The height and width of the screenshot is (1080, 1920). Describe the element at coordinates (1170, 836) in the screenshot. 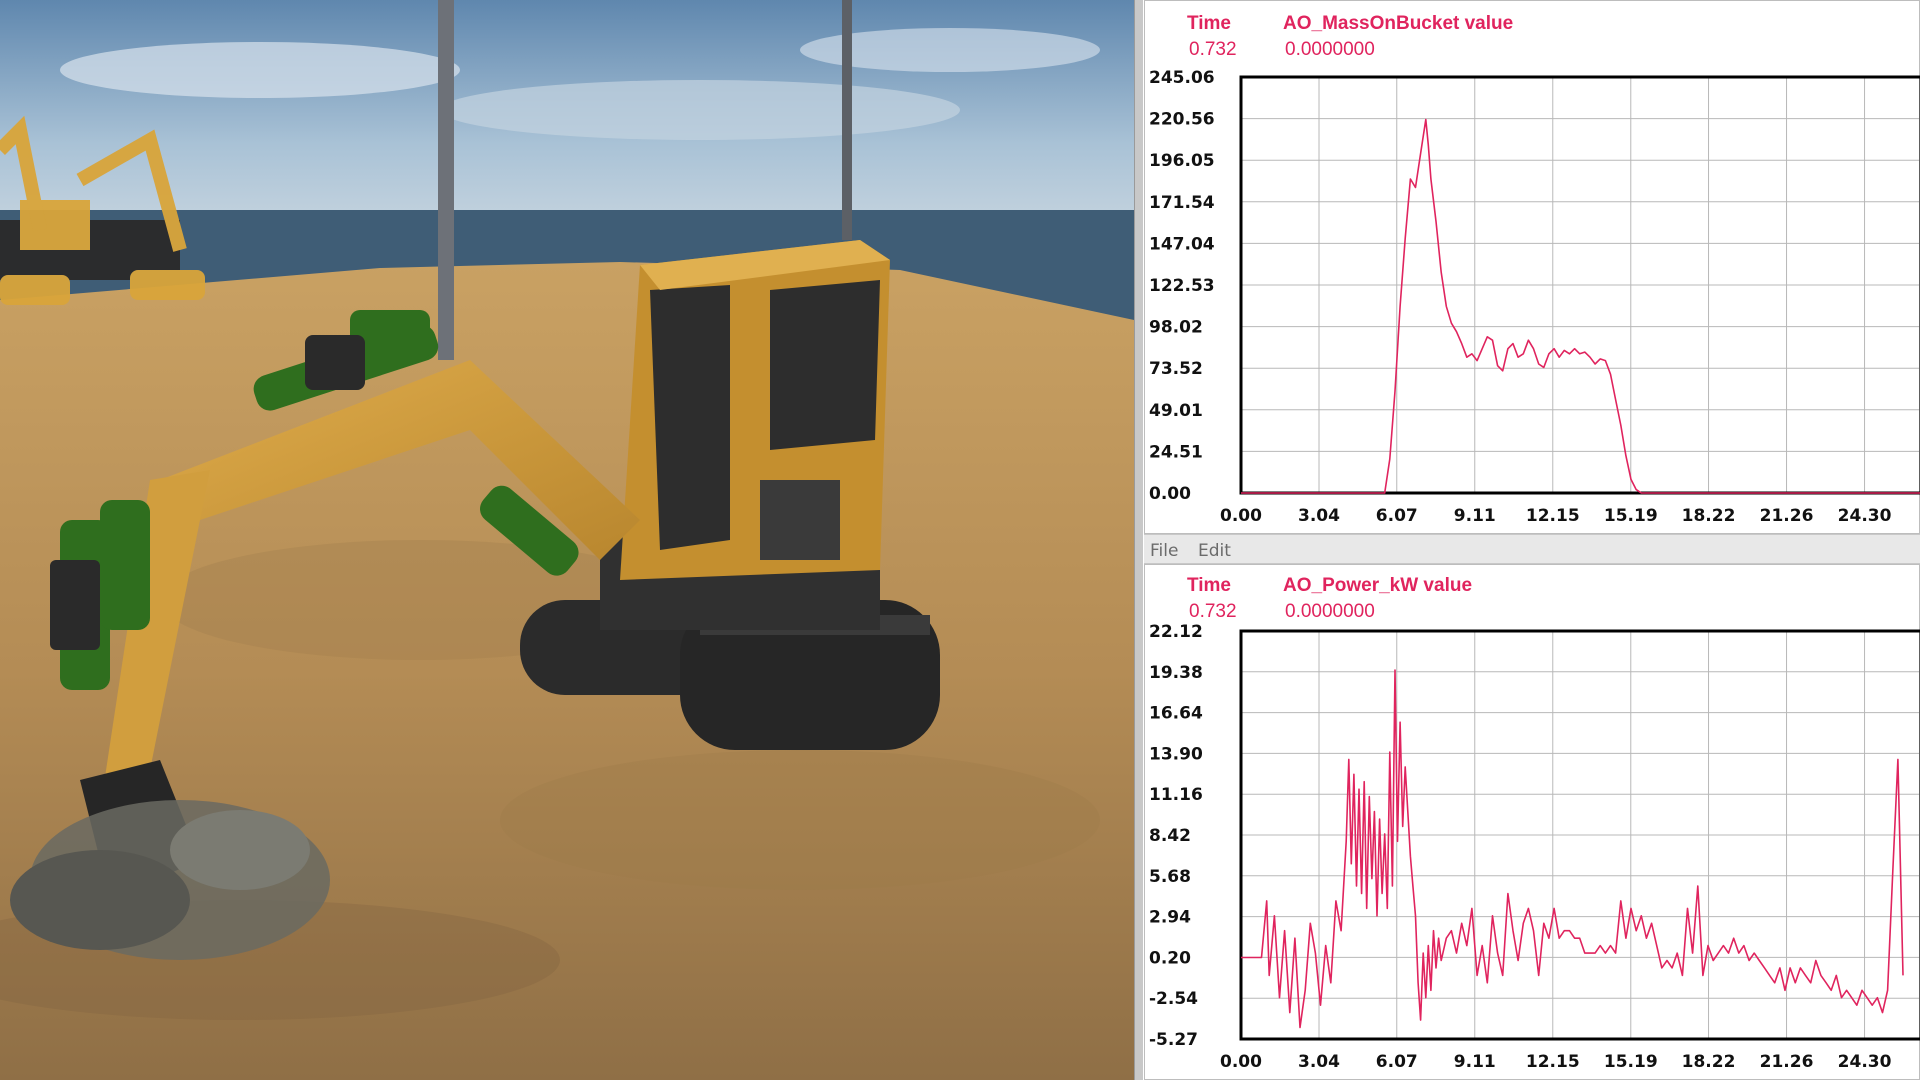

I see `y-tick-label: 8.42` at that location.